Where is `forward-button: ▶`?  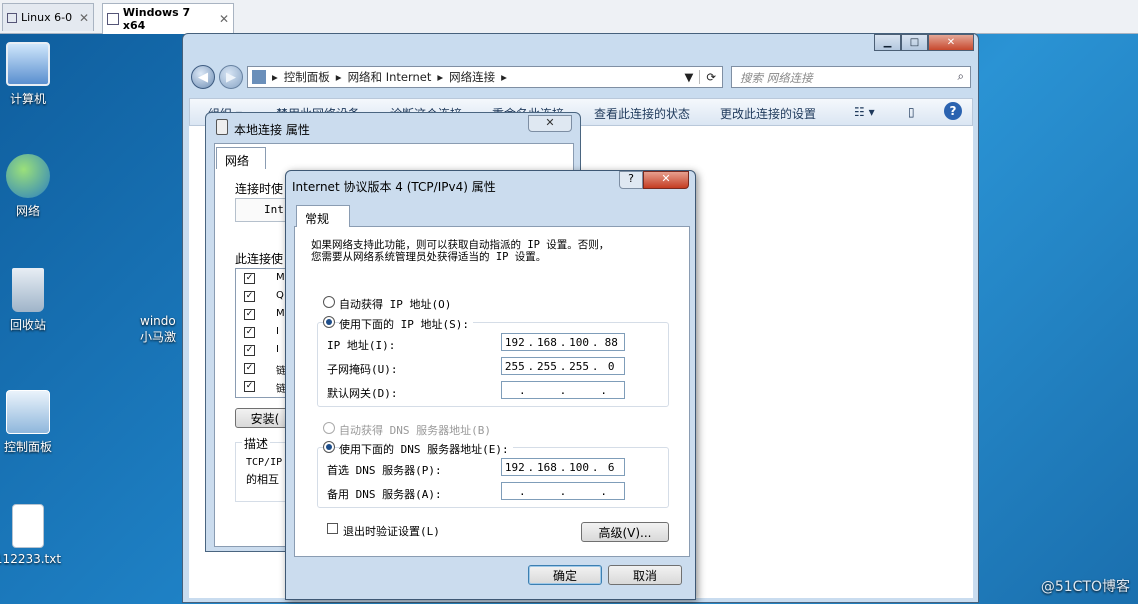
forward-button: ▶ is located at coordinates (231, 77).